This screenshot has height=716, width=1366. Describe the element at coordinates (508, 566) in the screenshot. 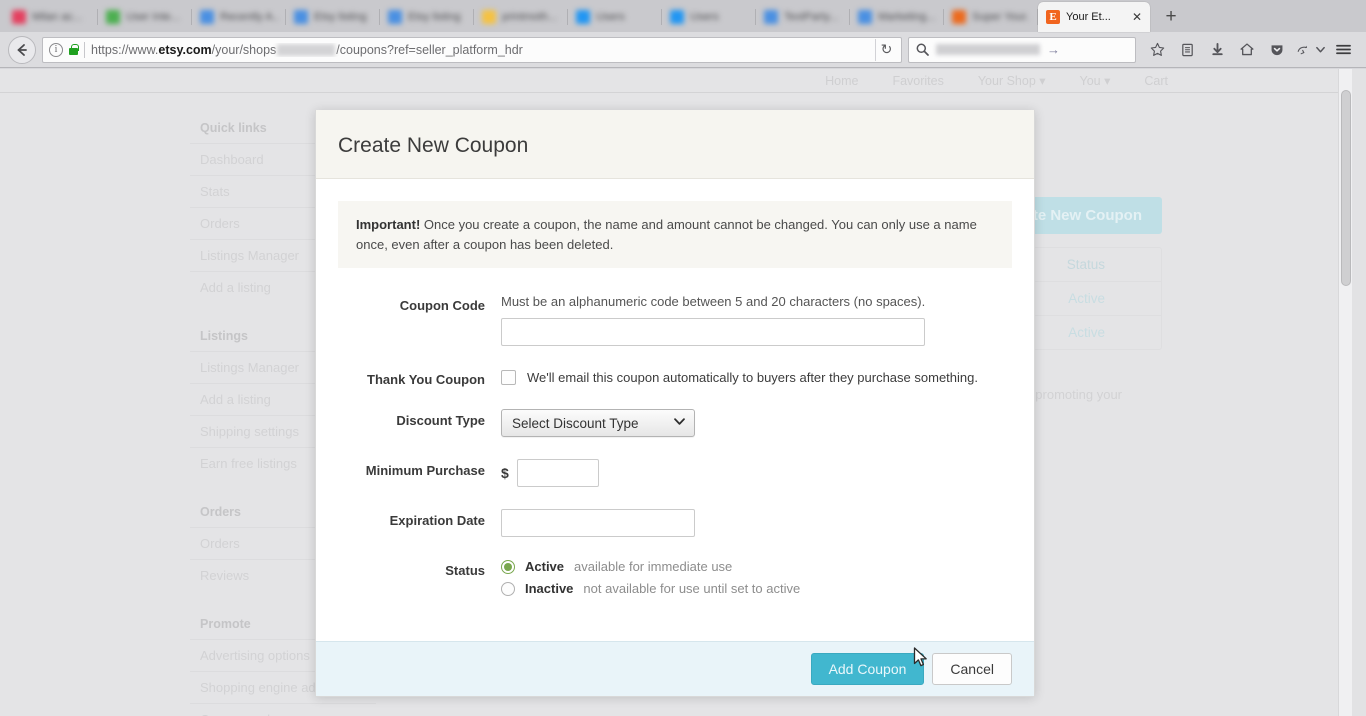

I see `radio-active` at that location.